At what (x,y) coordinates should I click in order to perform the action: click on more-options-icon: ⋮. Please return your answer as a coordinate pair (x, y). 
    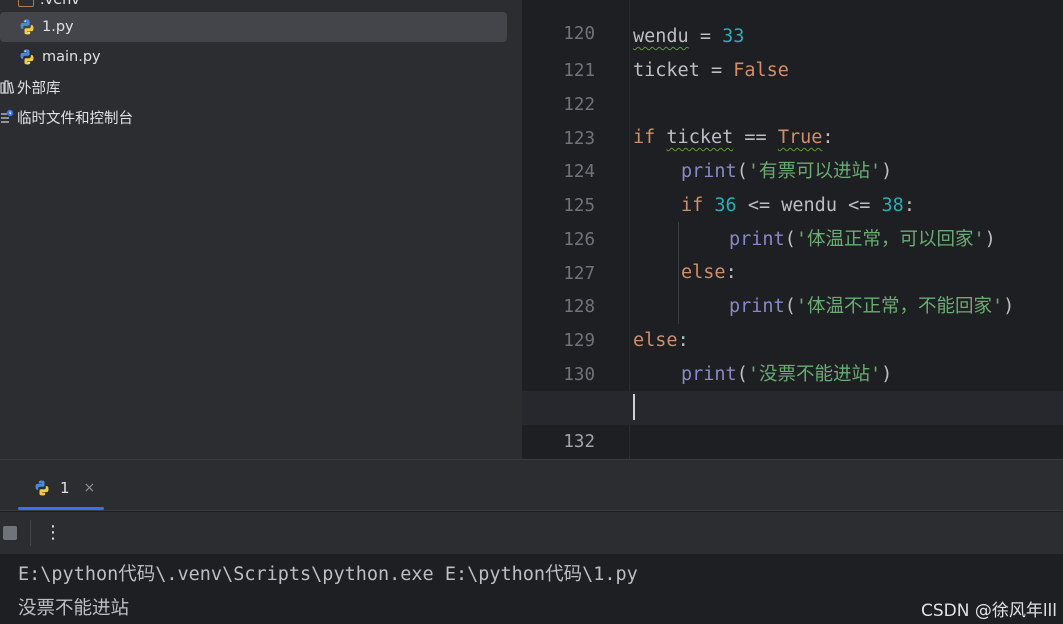
    Looking at the image, I should click on (53, 533).